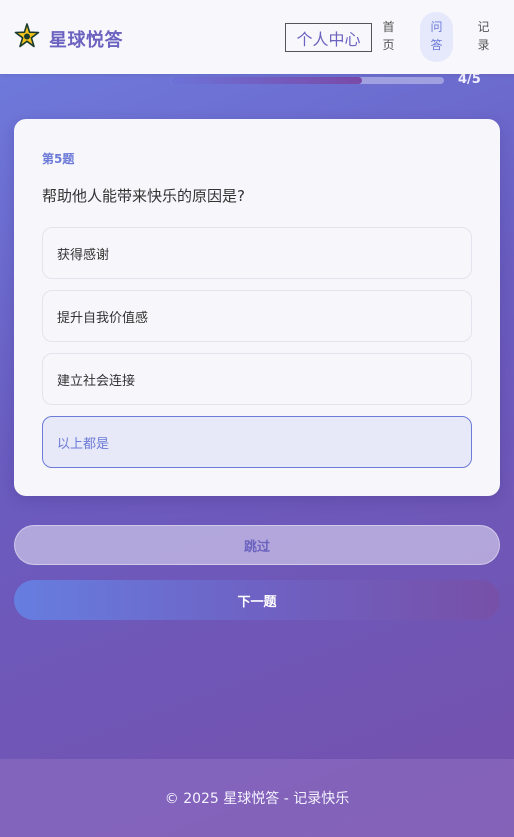  I want to click on progress-bar, so click(307, 80).